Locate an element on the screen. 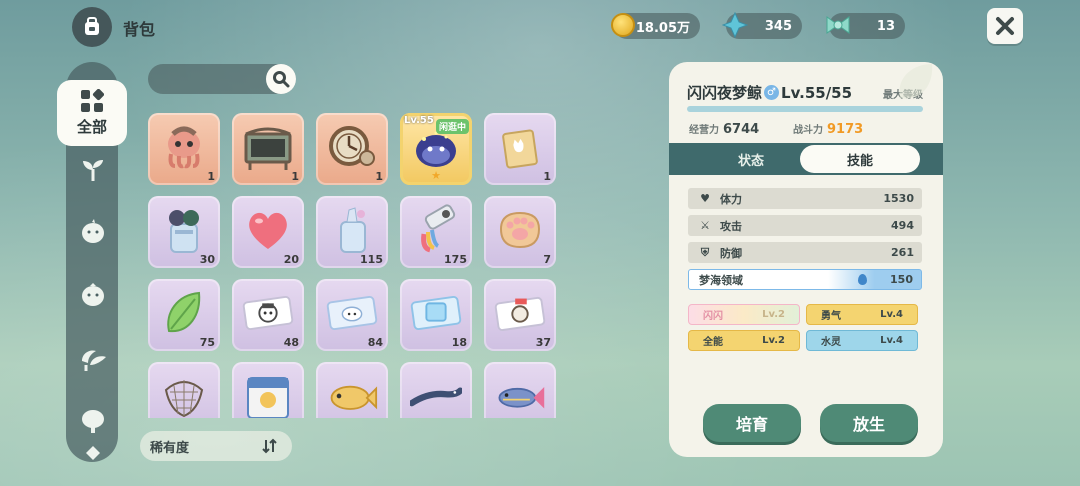 The height and width of the screenshot is (486, 1080). category-pets-alt is located at coordinates (93, 294).